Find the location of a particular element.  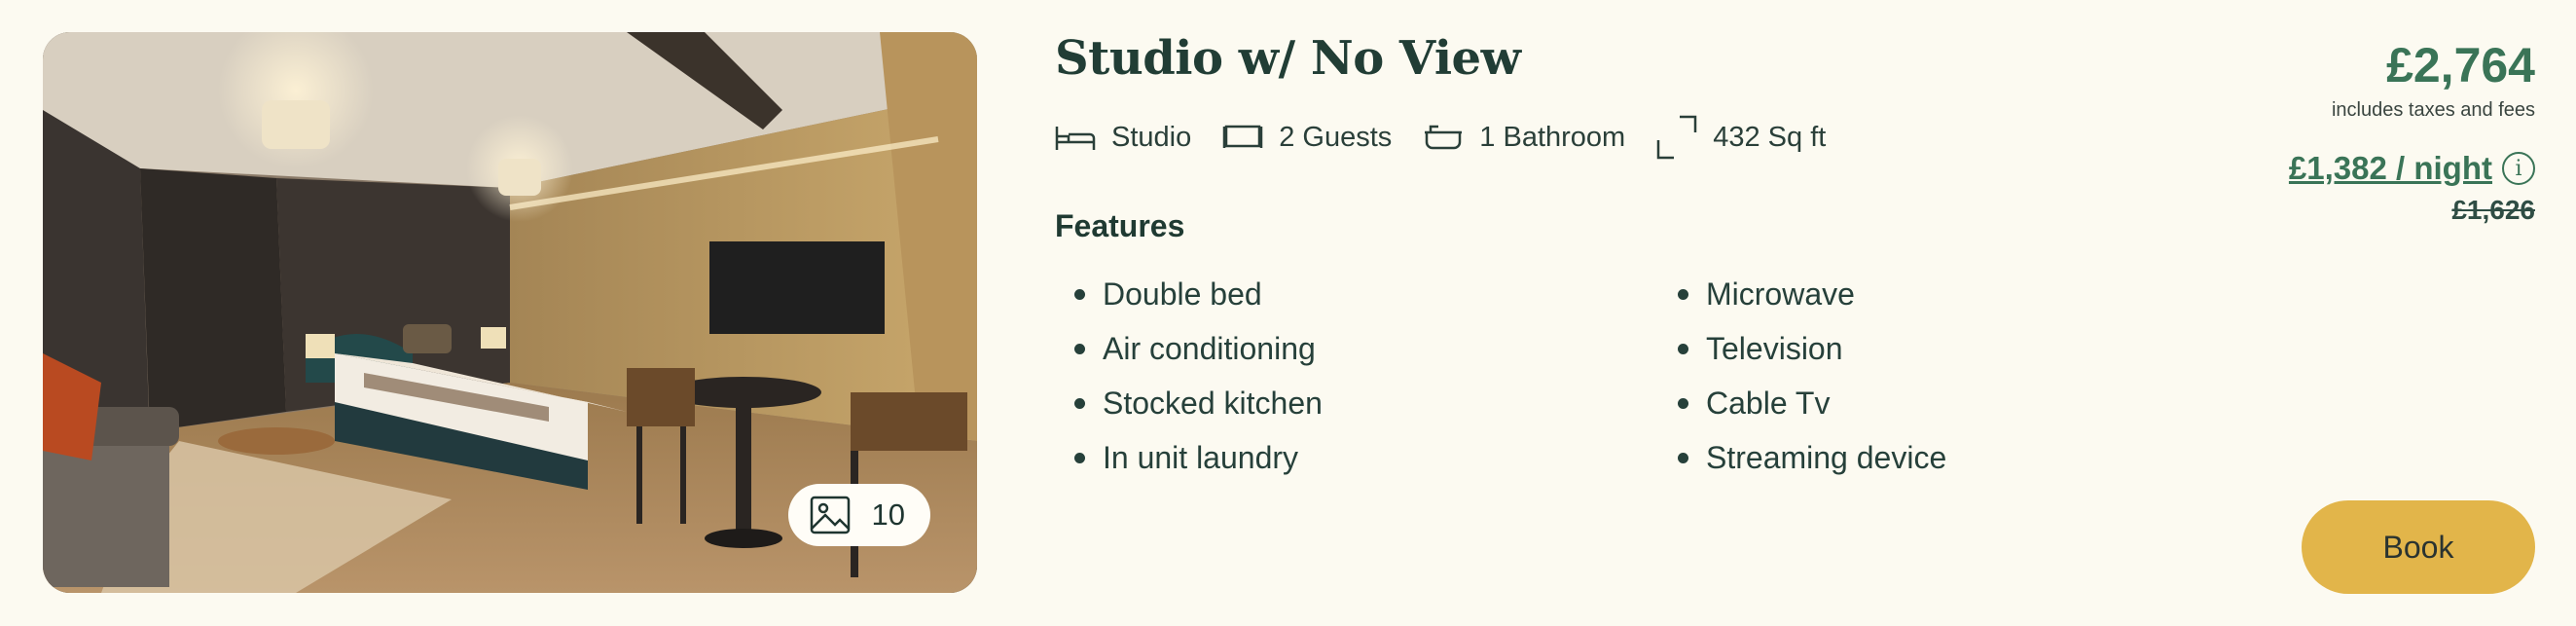

original-price: £1,626 is located at coordinates (2493, 210).